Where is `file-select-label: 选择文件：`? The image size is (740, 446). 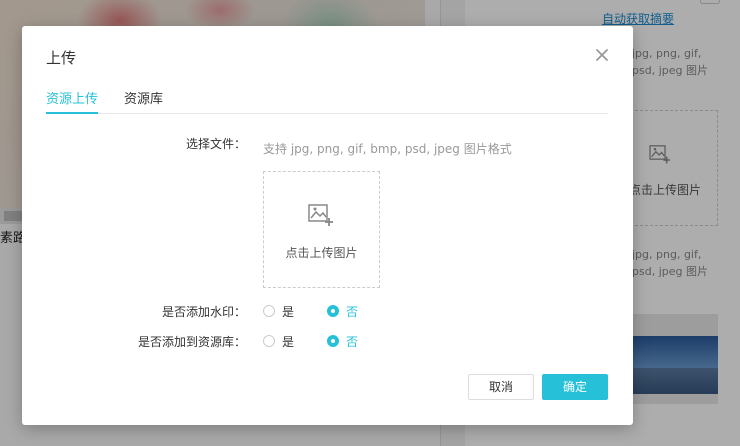
file-select-label: 选择文件： is located at coordinates (215, 144).